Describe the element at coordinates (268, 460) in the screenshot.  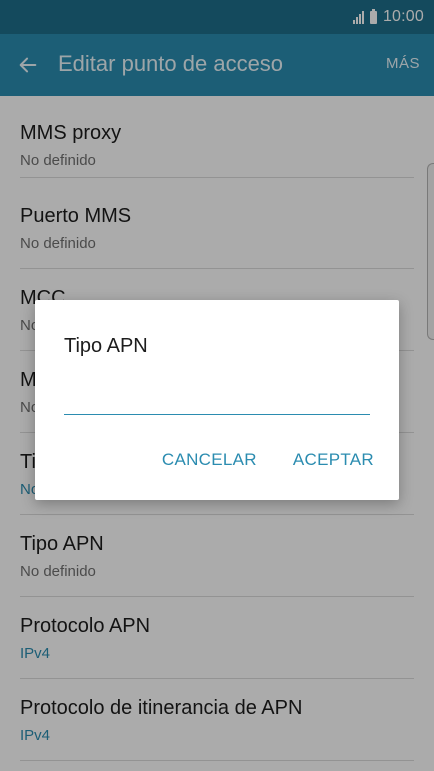
I see `dialog-actions: CANCELAR ACEPTAR` at that location.